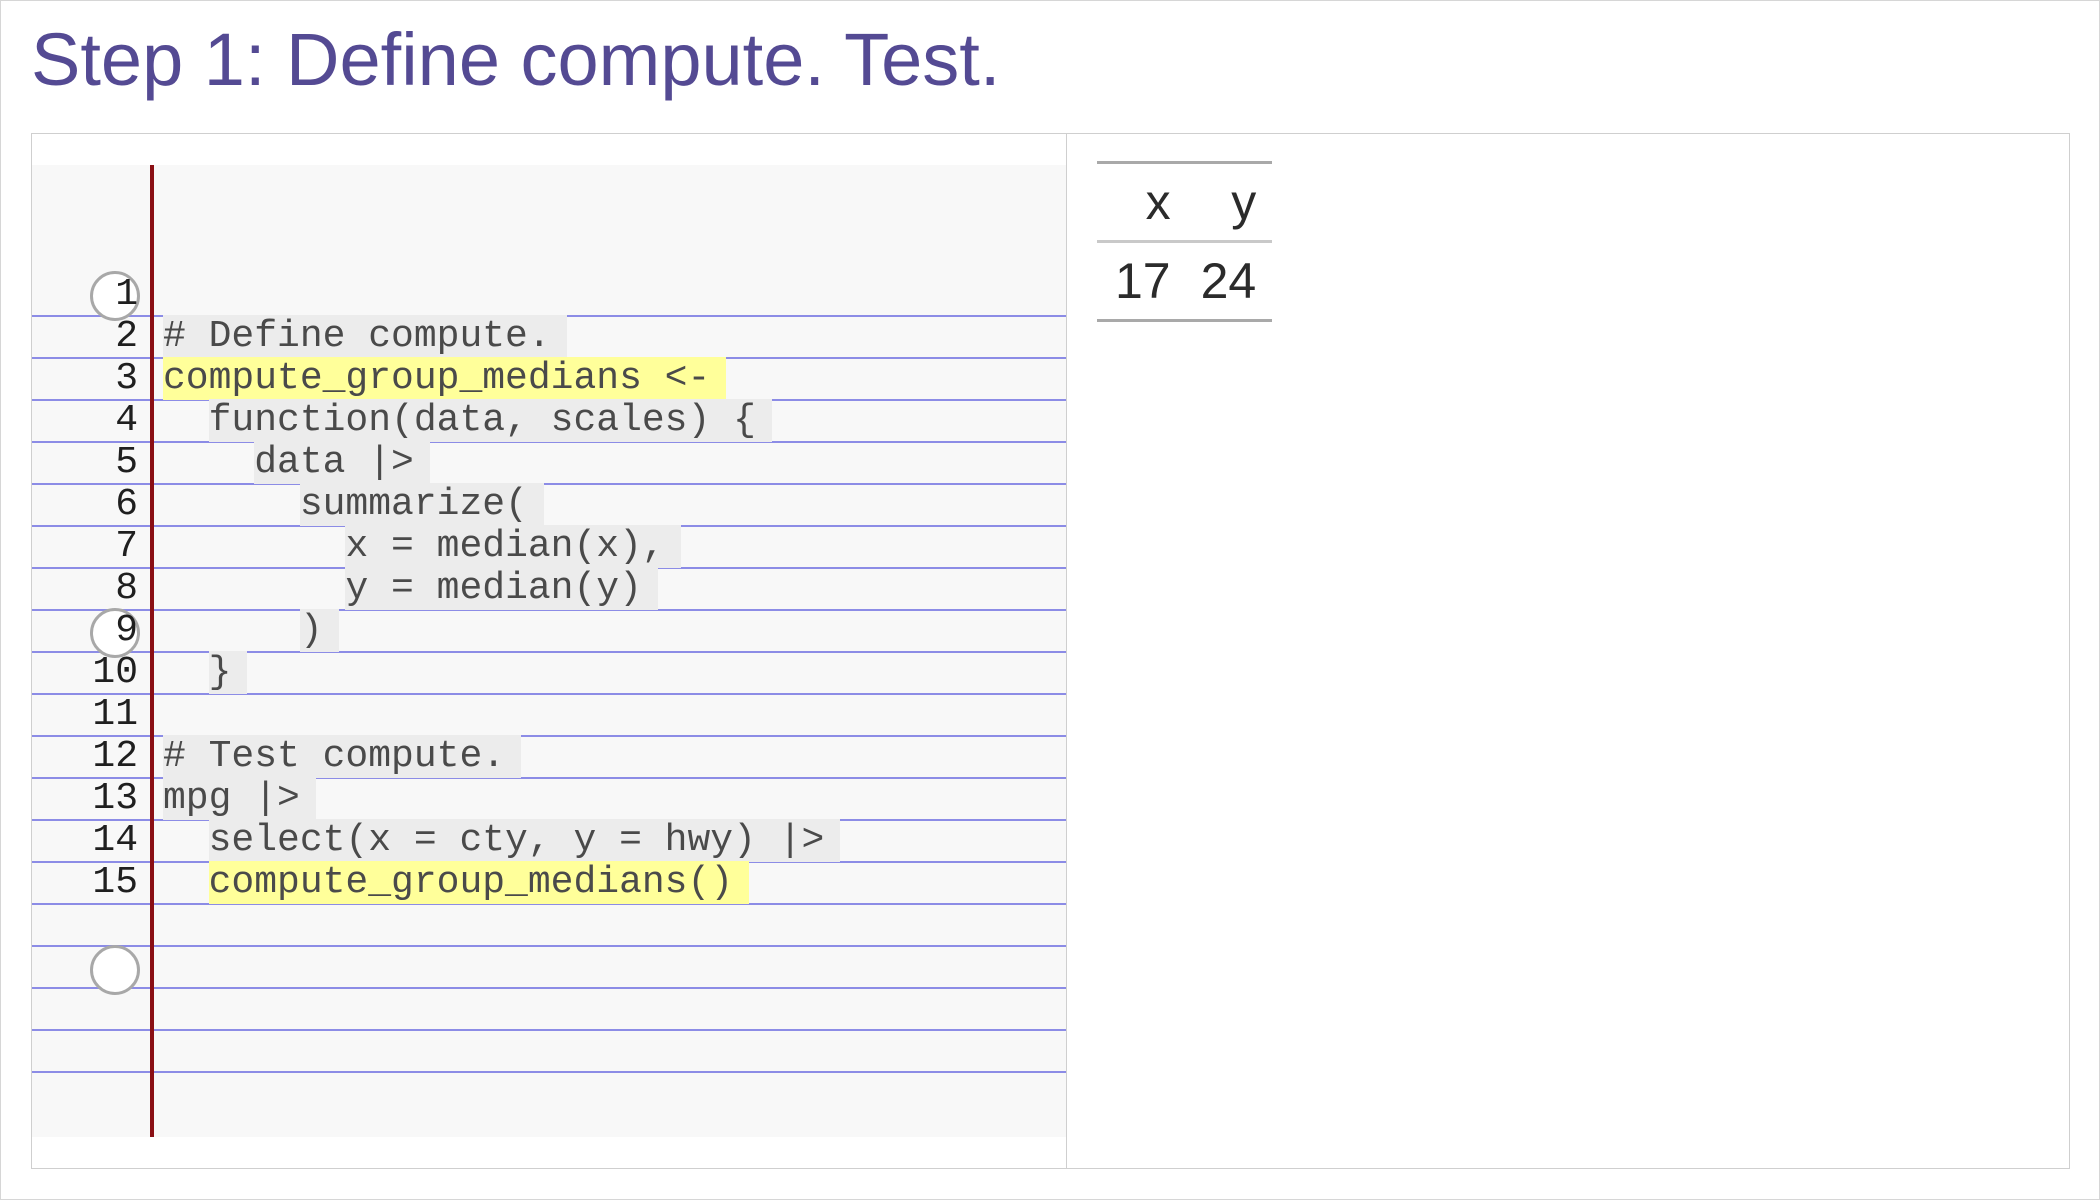  What do you see at coordinates (1228, 281) in the screenshot?
I see `output-table-cell: 24` at bounding box center [1228, 281].